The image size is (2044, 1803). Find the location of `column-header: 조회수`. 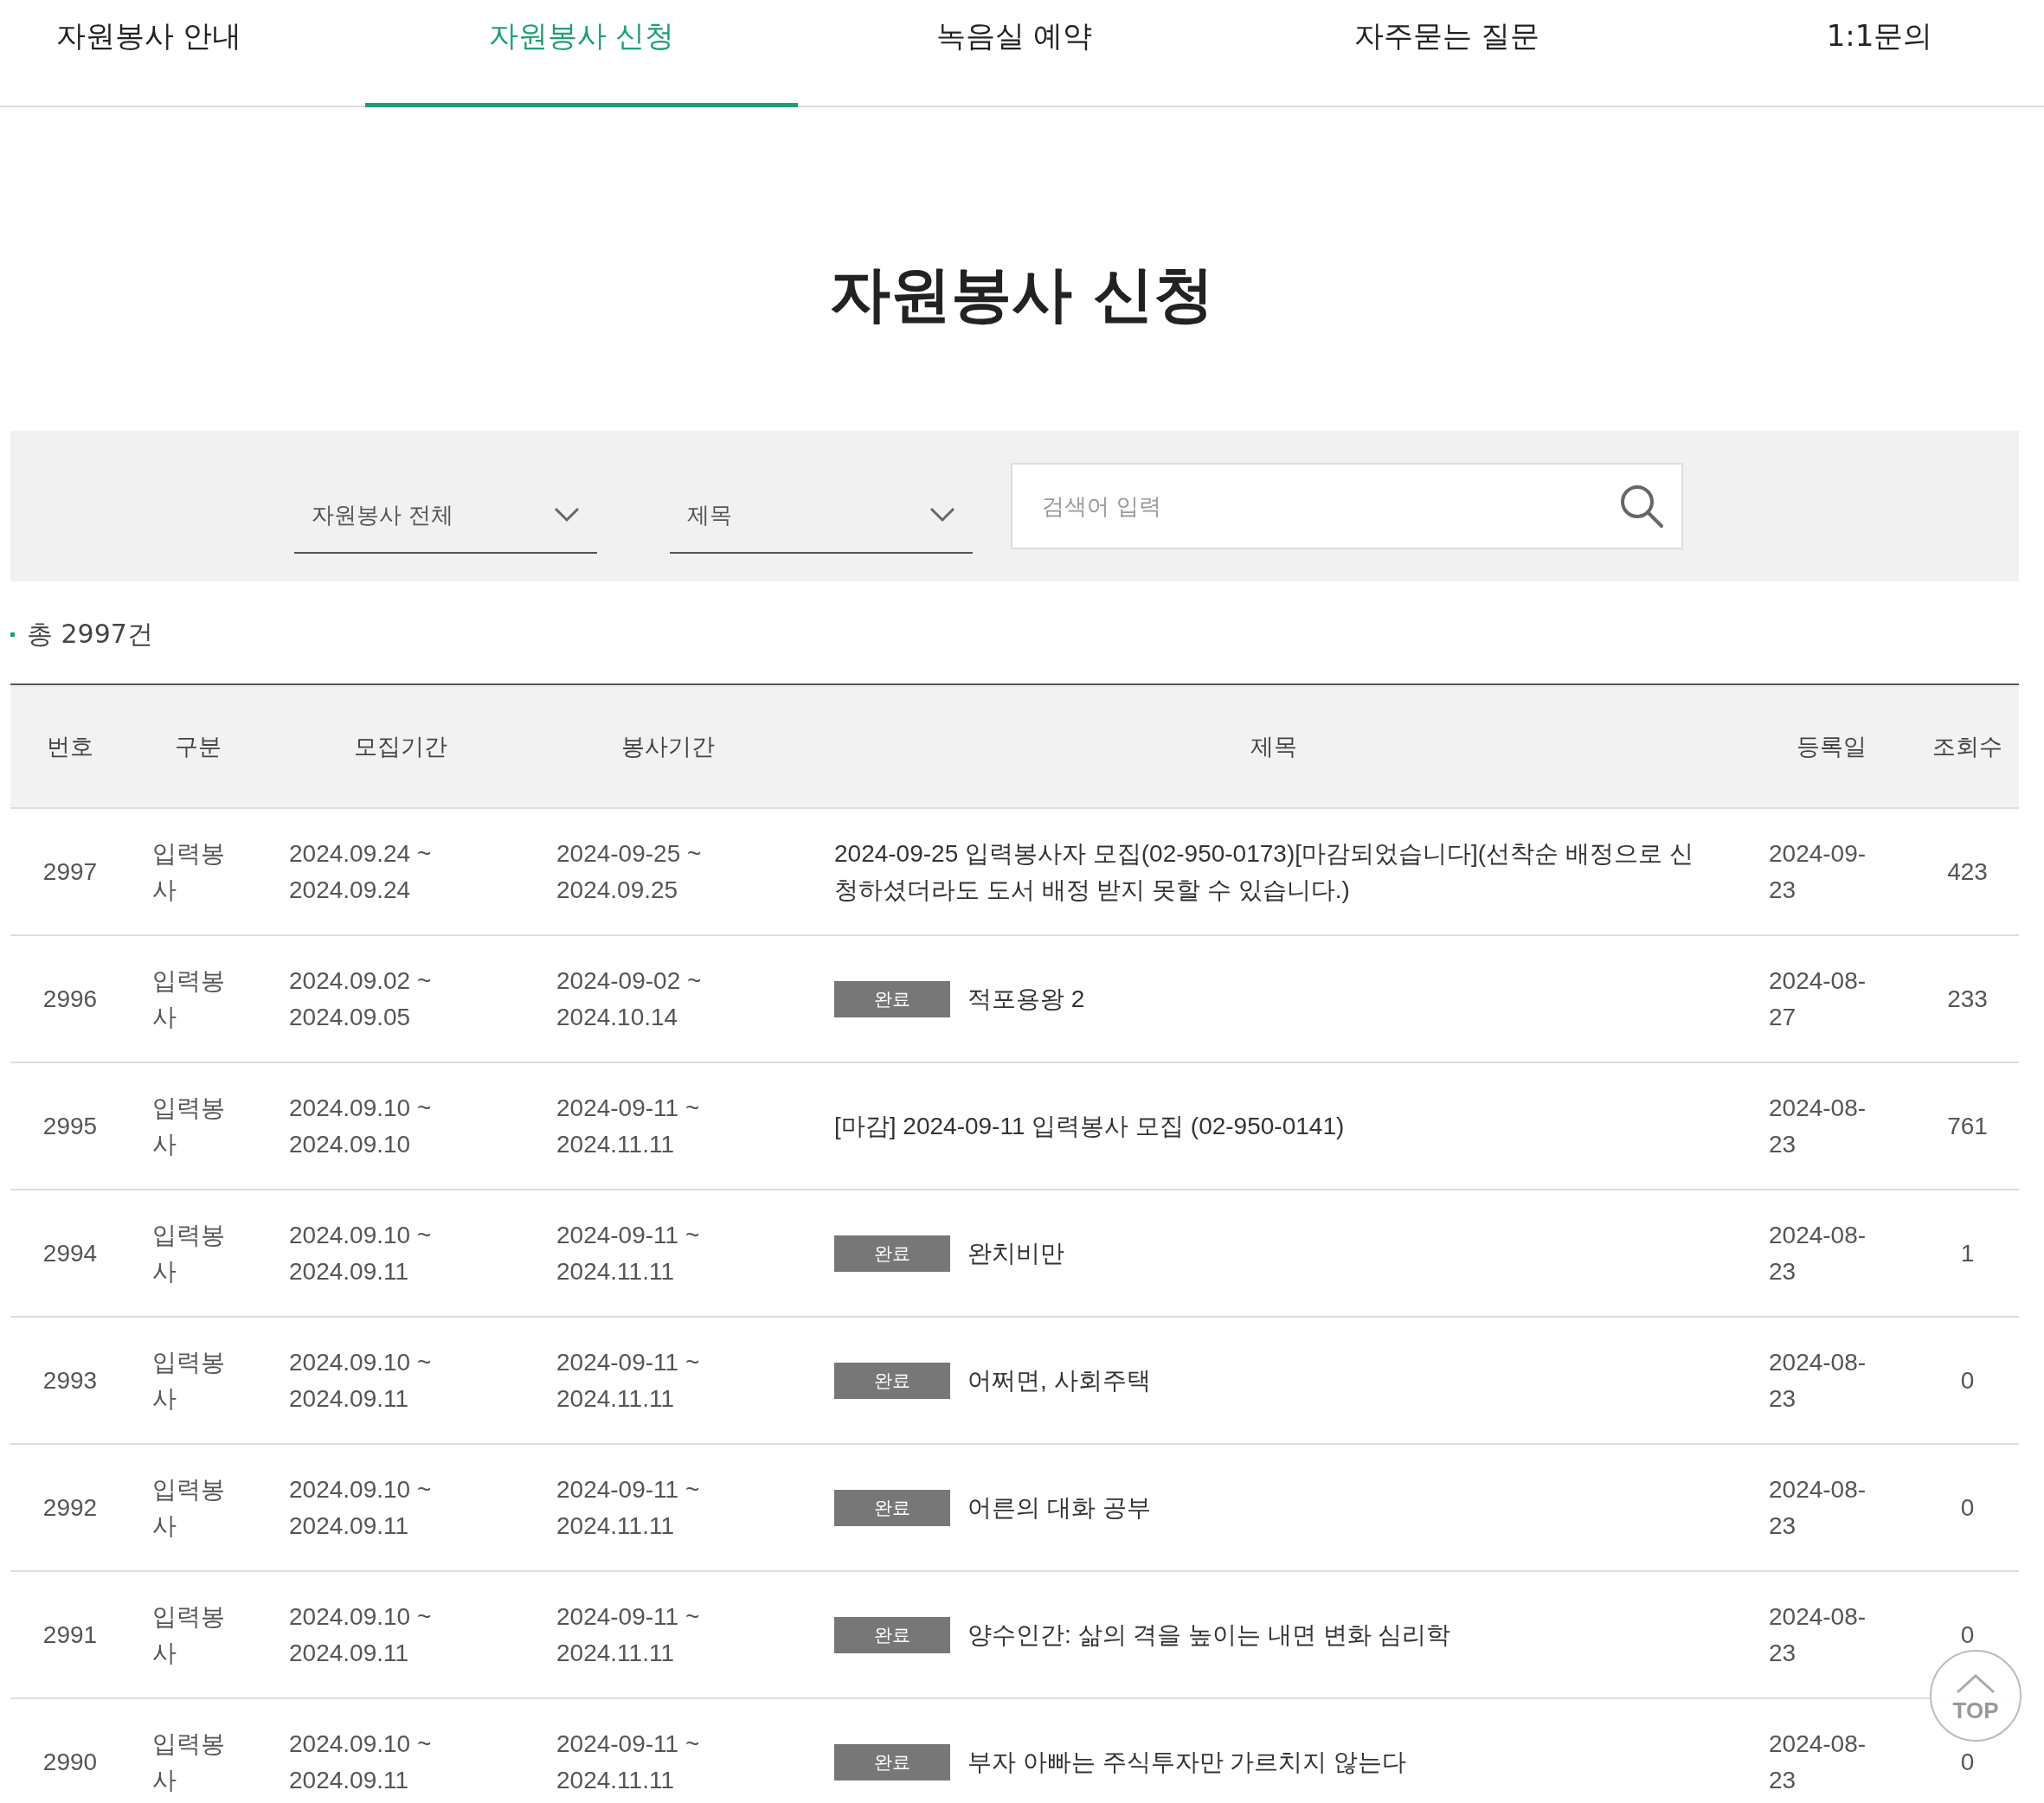

column-header: 조회수 is located at coordinates (1967, 746).